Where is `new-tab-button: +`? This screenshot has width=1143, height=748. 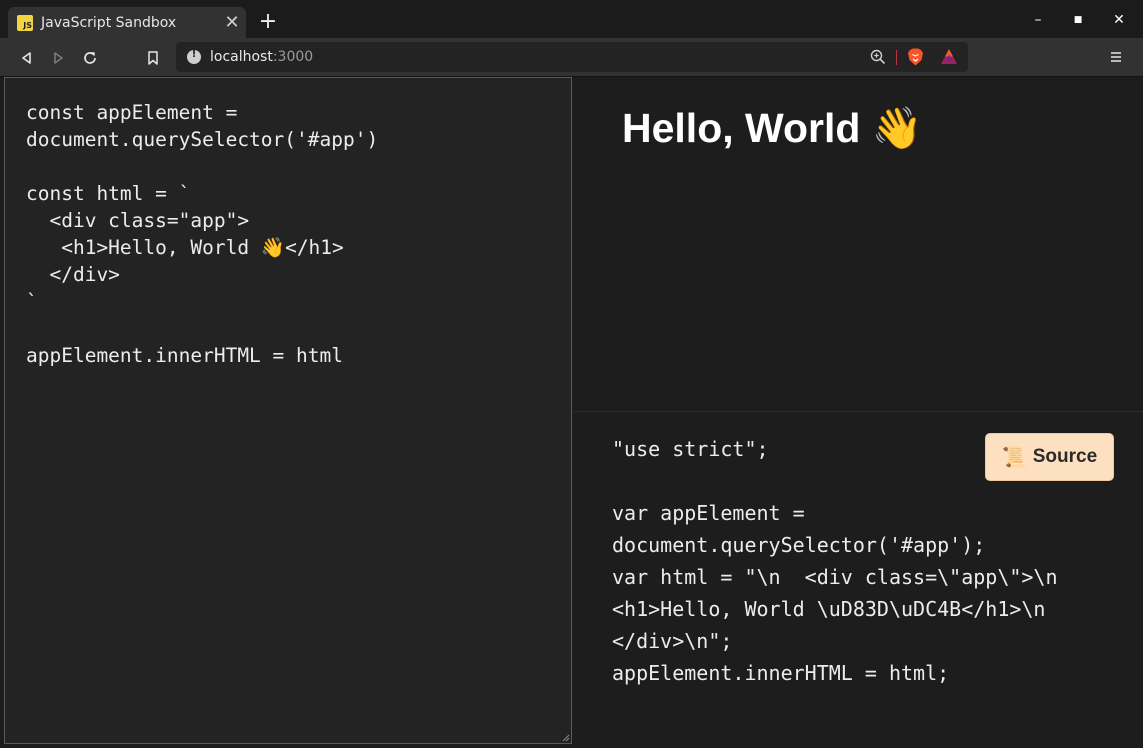 new-tab-button: + is located at coordinates (268, 22).